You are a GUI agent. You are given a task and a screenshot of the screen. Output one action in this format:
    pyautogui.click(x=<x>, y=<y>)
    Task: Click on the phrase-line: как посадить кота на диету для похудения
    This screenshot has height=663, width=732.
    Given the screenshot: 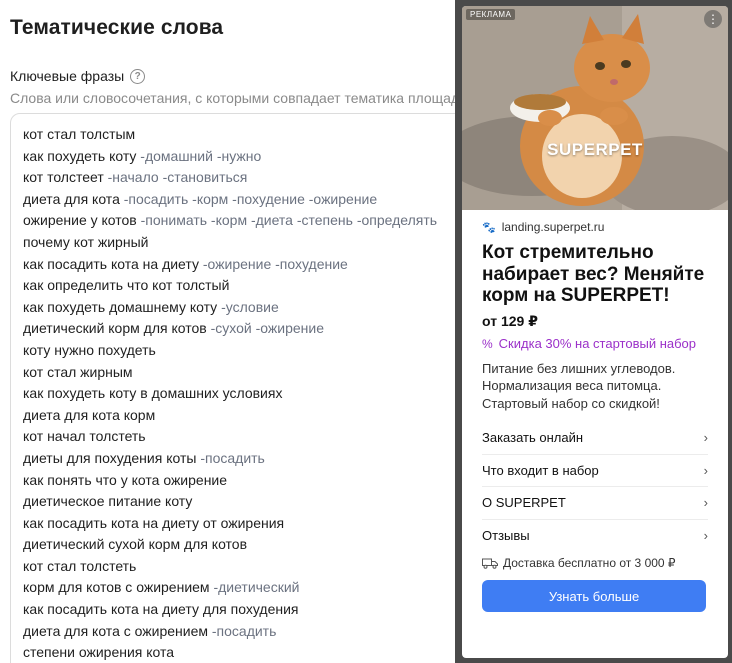 What is the action you would take?
    pyautogui.click(x=241, y=610)
    